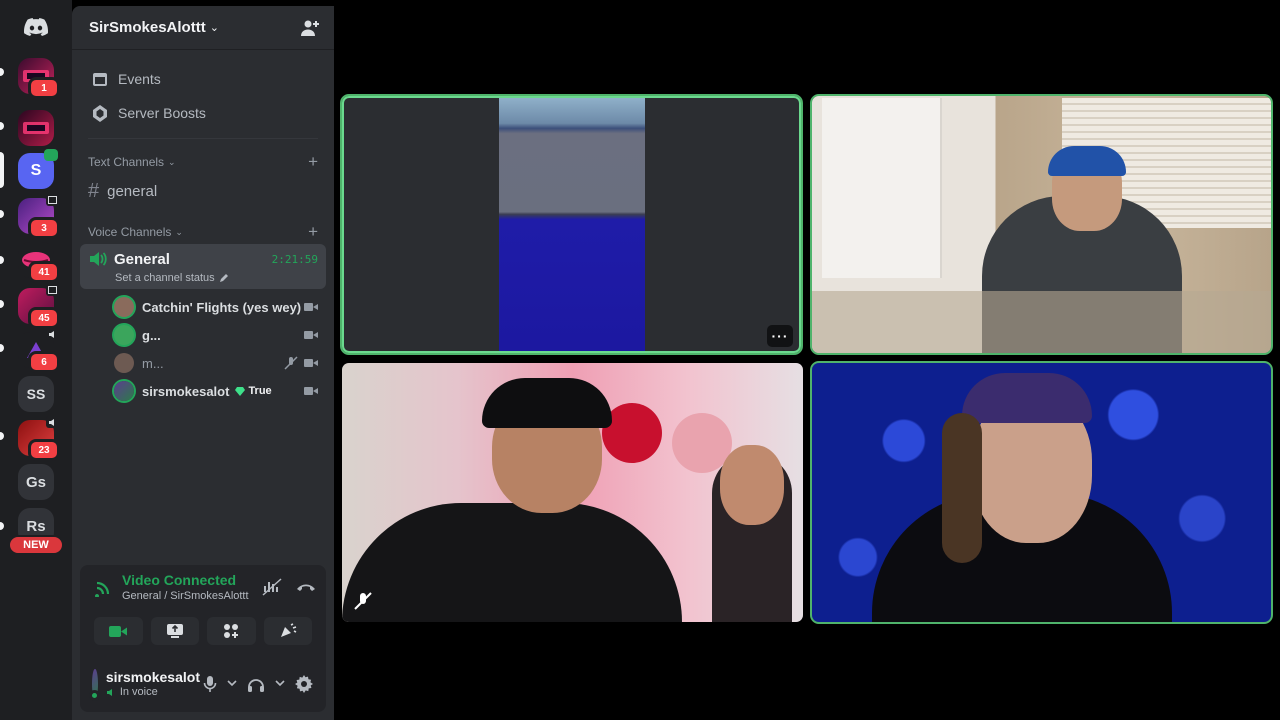 The height and width of the screenshot is (720, 1280). I want to click on server-ss-icon: SS, so click(36, 394).